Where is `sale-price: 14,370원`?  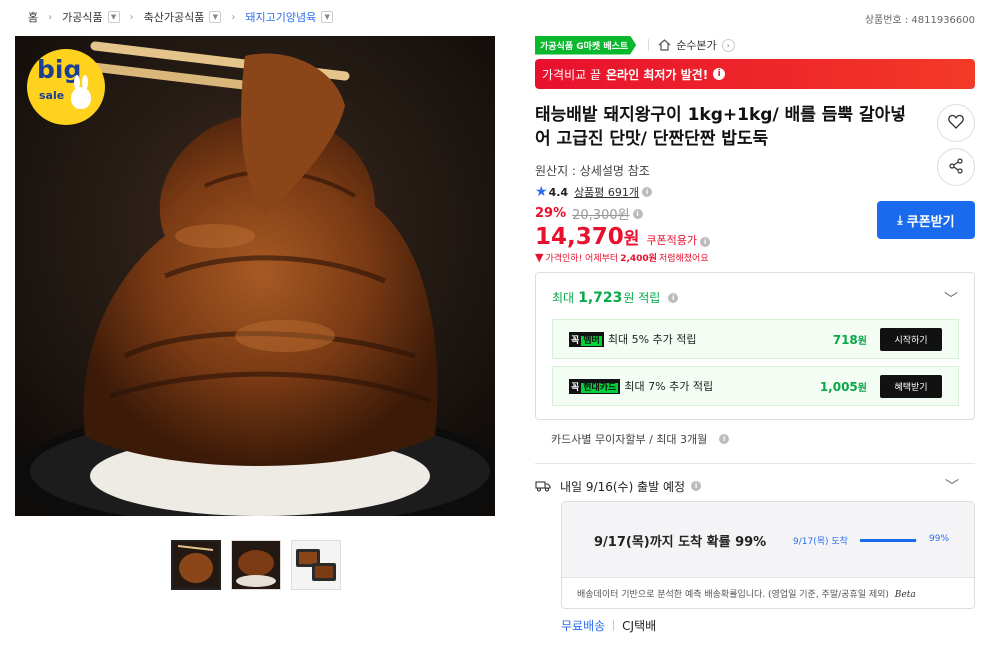
sale-price: 14,370원 is located at coordinates (587, 237).